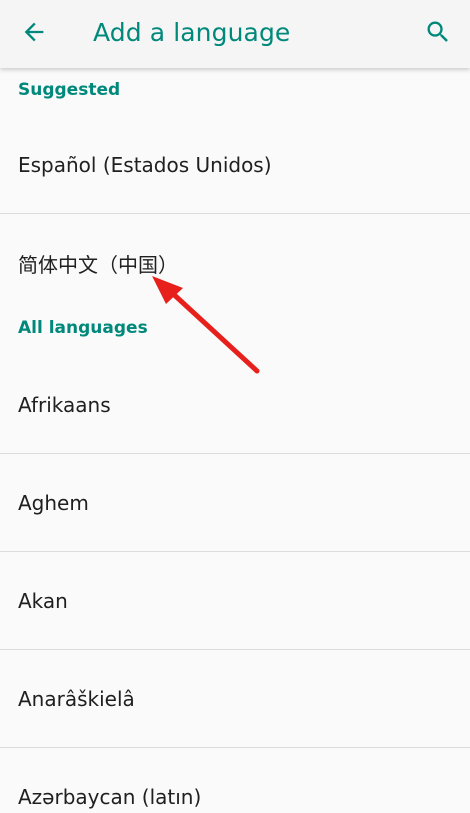 The height and width of the screenshot is (813, 470). I want to click on search-button, so click(438, 34).